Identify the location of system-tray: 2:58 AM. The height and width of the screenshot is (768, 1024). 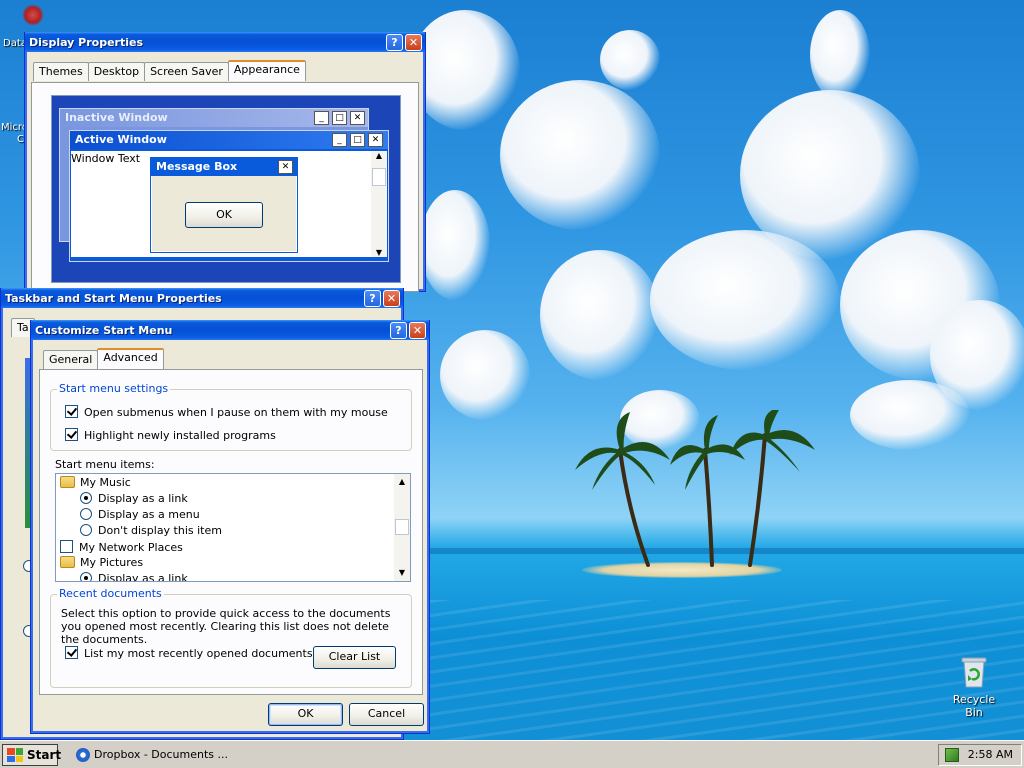
(980, 755).